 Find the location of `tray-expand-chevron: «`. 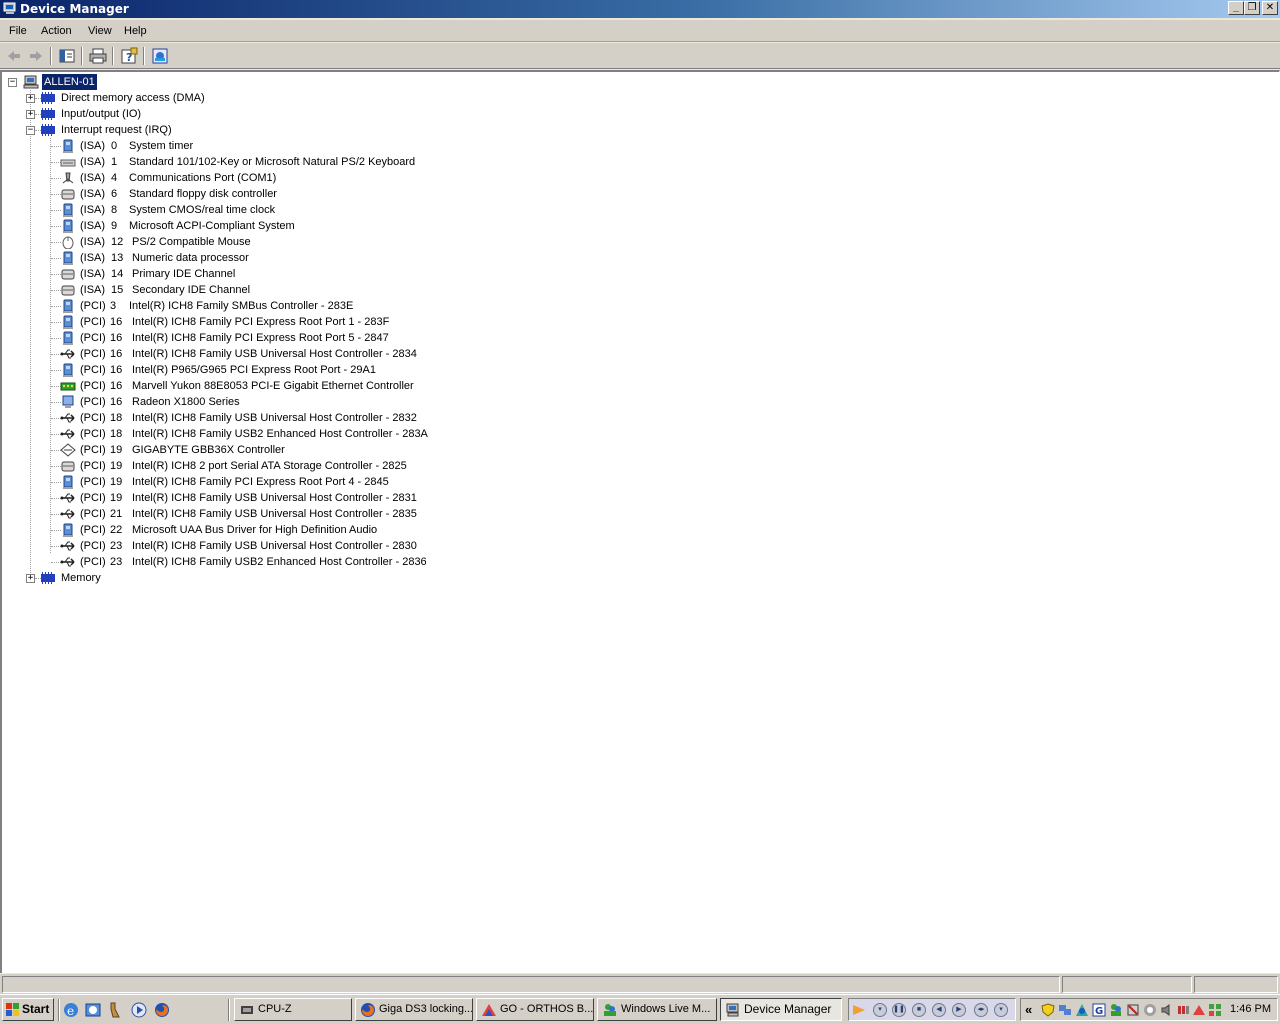

tray-expand-chevron: « is located at coordinates (1028, 1009).